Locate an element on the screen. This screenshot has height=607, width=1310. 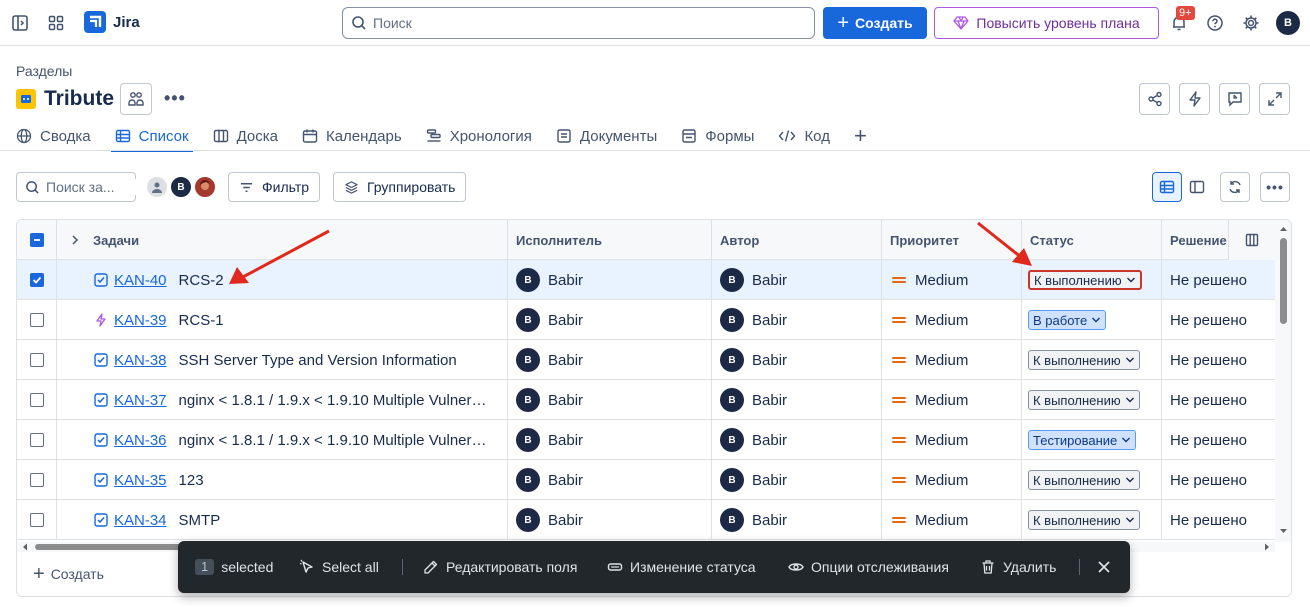
unassigned-avatar is located at coordinates (157, 187).